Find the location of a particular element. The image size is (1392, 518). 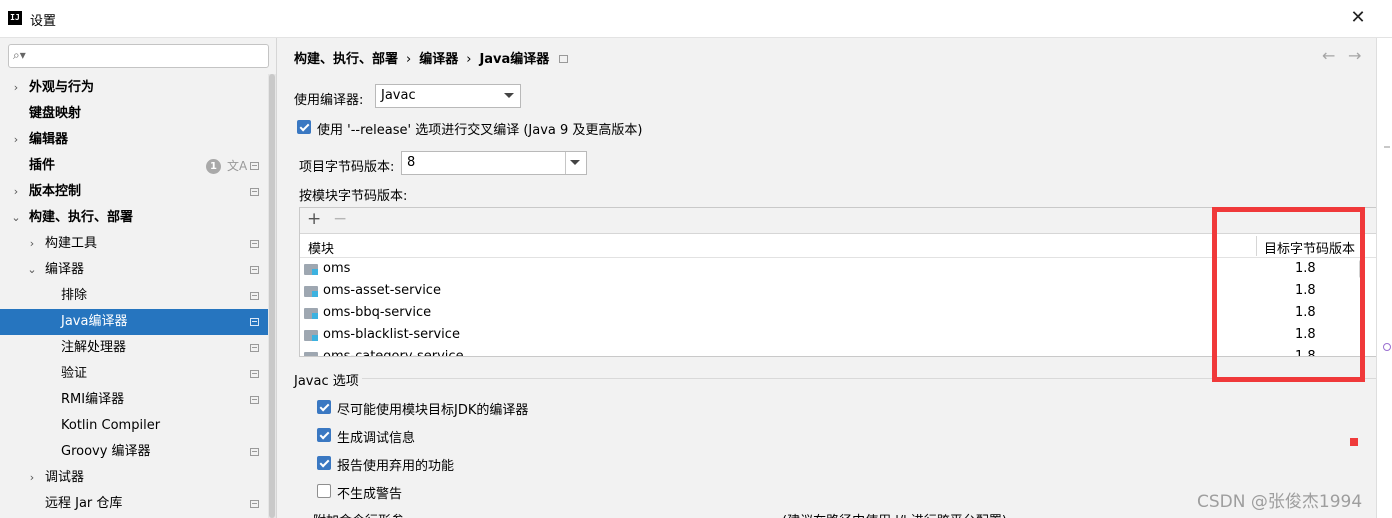

sidebar-item: Kotlin Compiler is located at coordinates (134, 426).